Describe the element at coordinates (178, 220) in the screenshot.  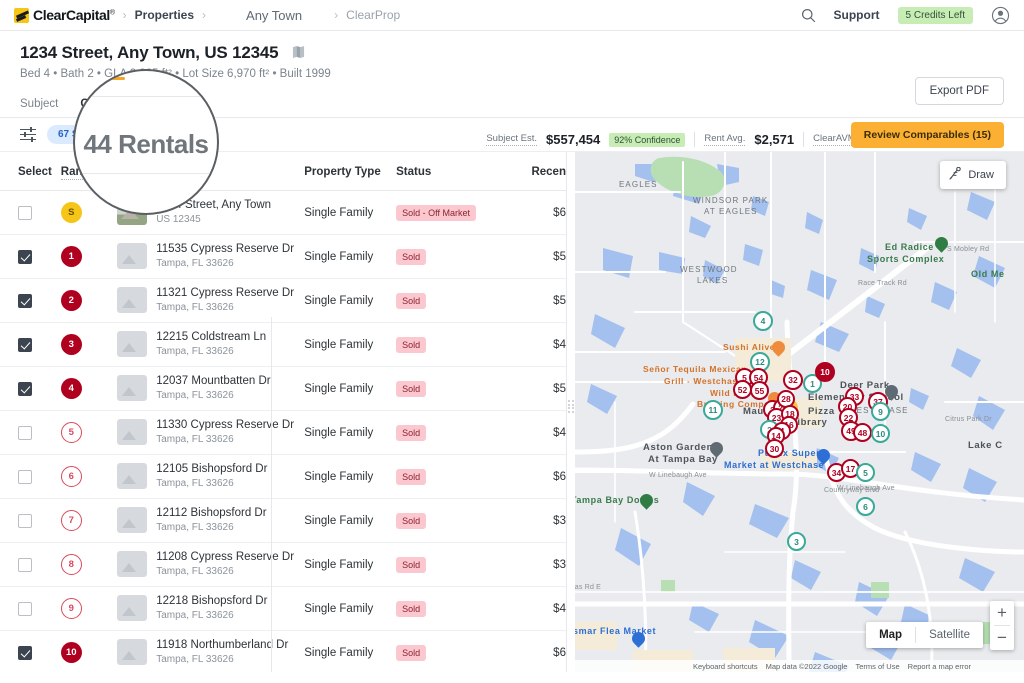
I see `address-line-2: US 12345` at that location.